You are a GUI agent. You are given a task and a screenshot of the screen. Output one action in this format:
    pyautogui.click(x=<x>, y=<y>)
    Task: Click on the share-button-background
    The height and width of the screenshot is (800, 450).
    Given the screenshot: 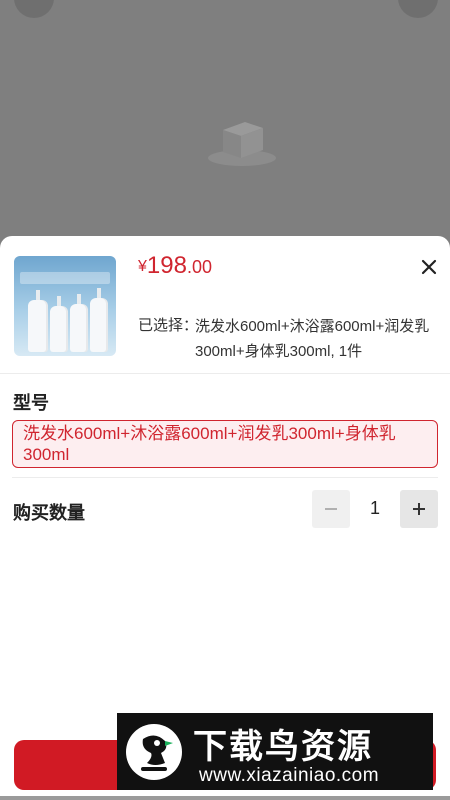 What is the action you would take?
    pyautogui.click(x=418, y=9)
    